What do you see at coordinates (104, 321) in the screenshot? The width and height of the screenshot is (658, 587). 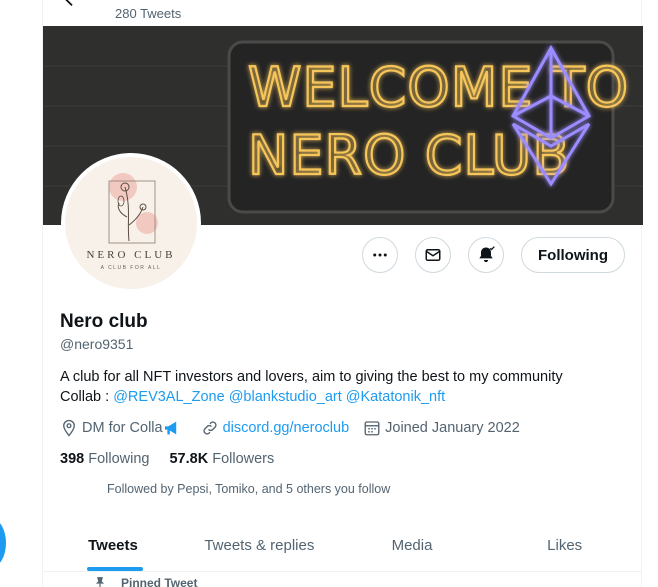 I see `profile-name: Nero club` at bounding box center [104, 321].